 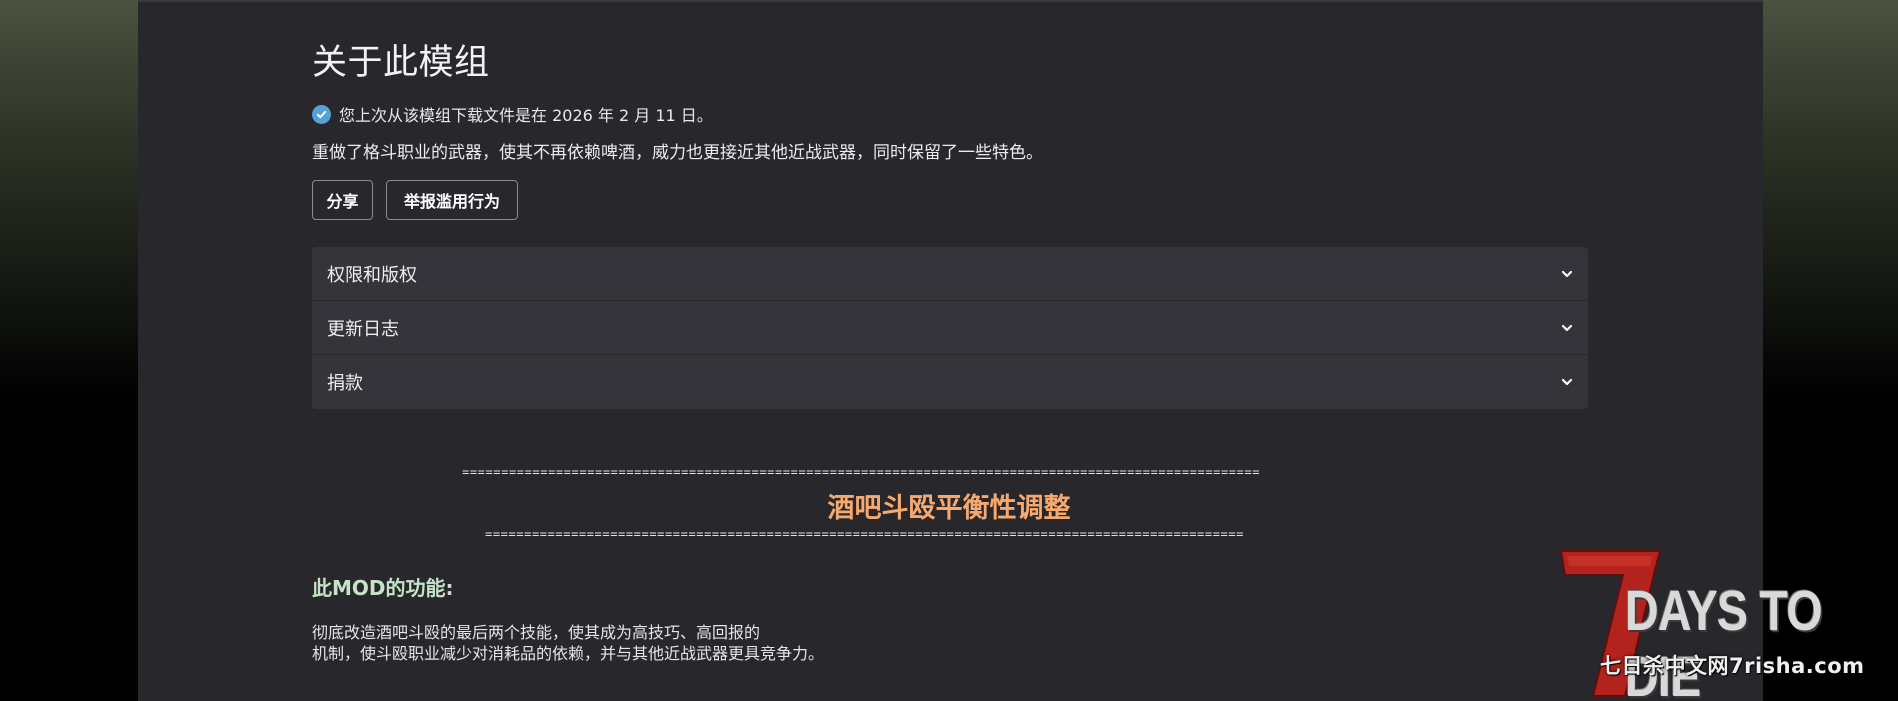 I want to click on watermark-logo: DAYS TO DIE 七日杀中文网7risha.com, so click(x=1725, y=624).